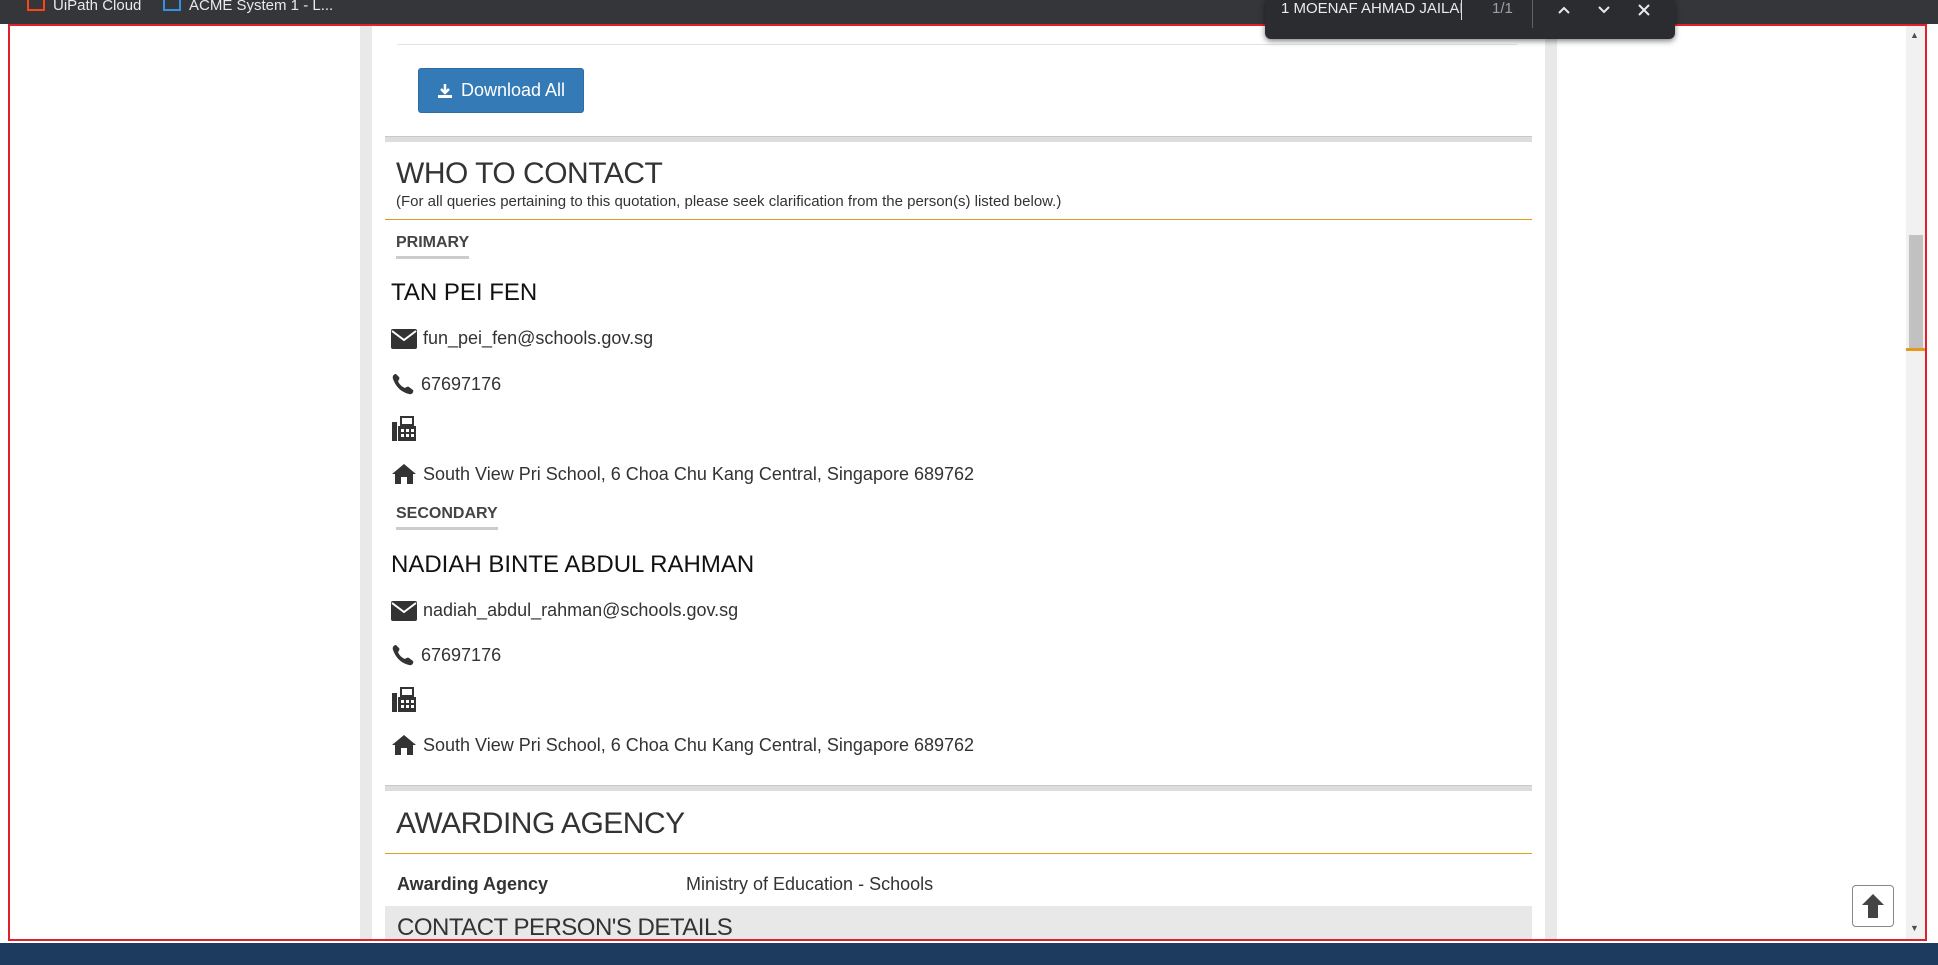 Image resolution: width=1938 pixels, height=965 pixels. Describe the element at coordinates (1470, 19) in the screenshot. I see `find-bar: 1 MOENAF AHMAD JAILANI 1/1` at that location.